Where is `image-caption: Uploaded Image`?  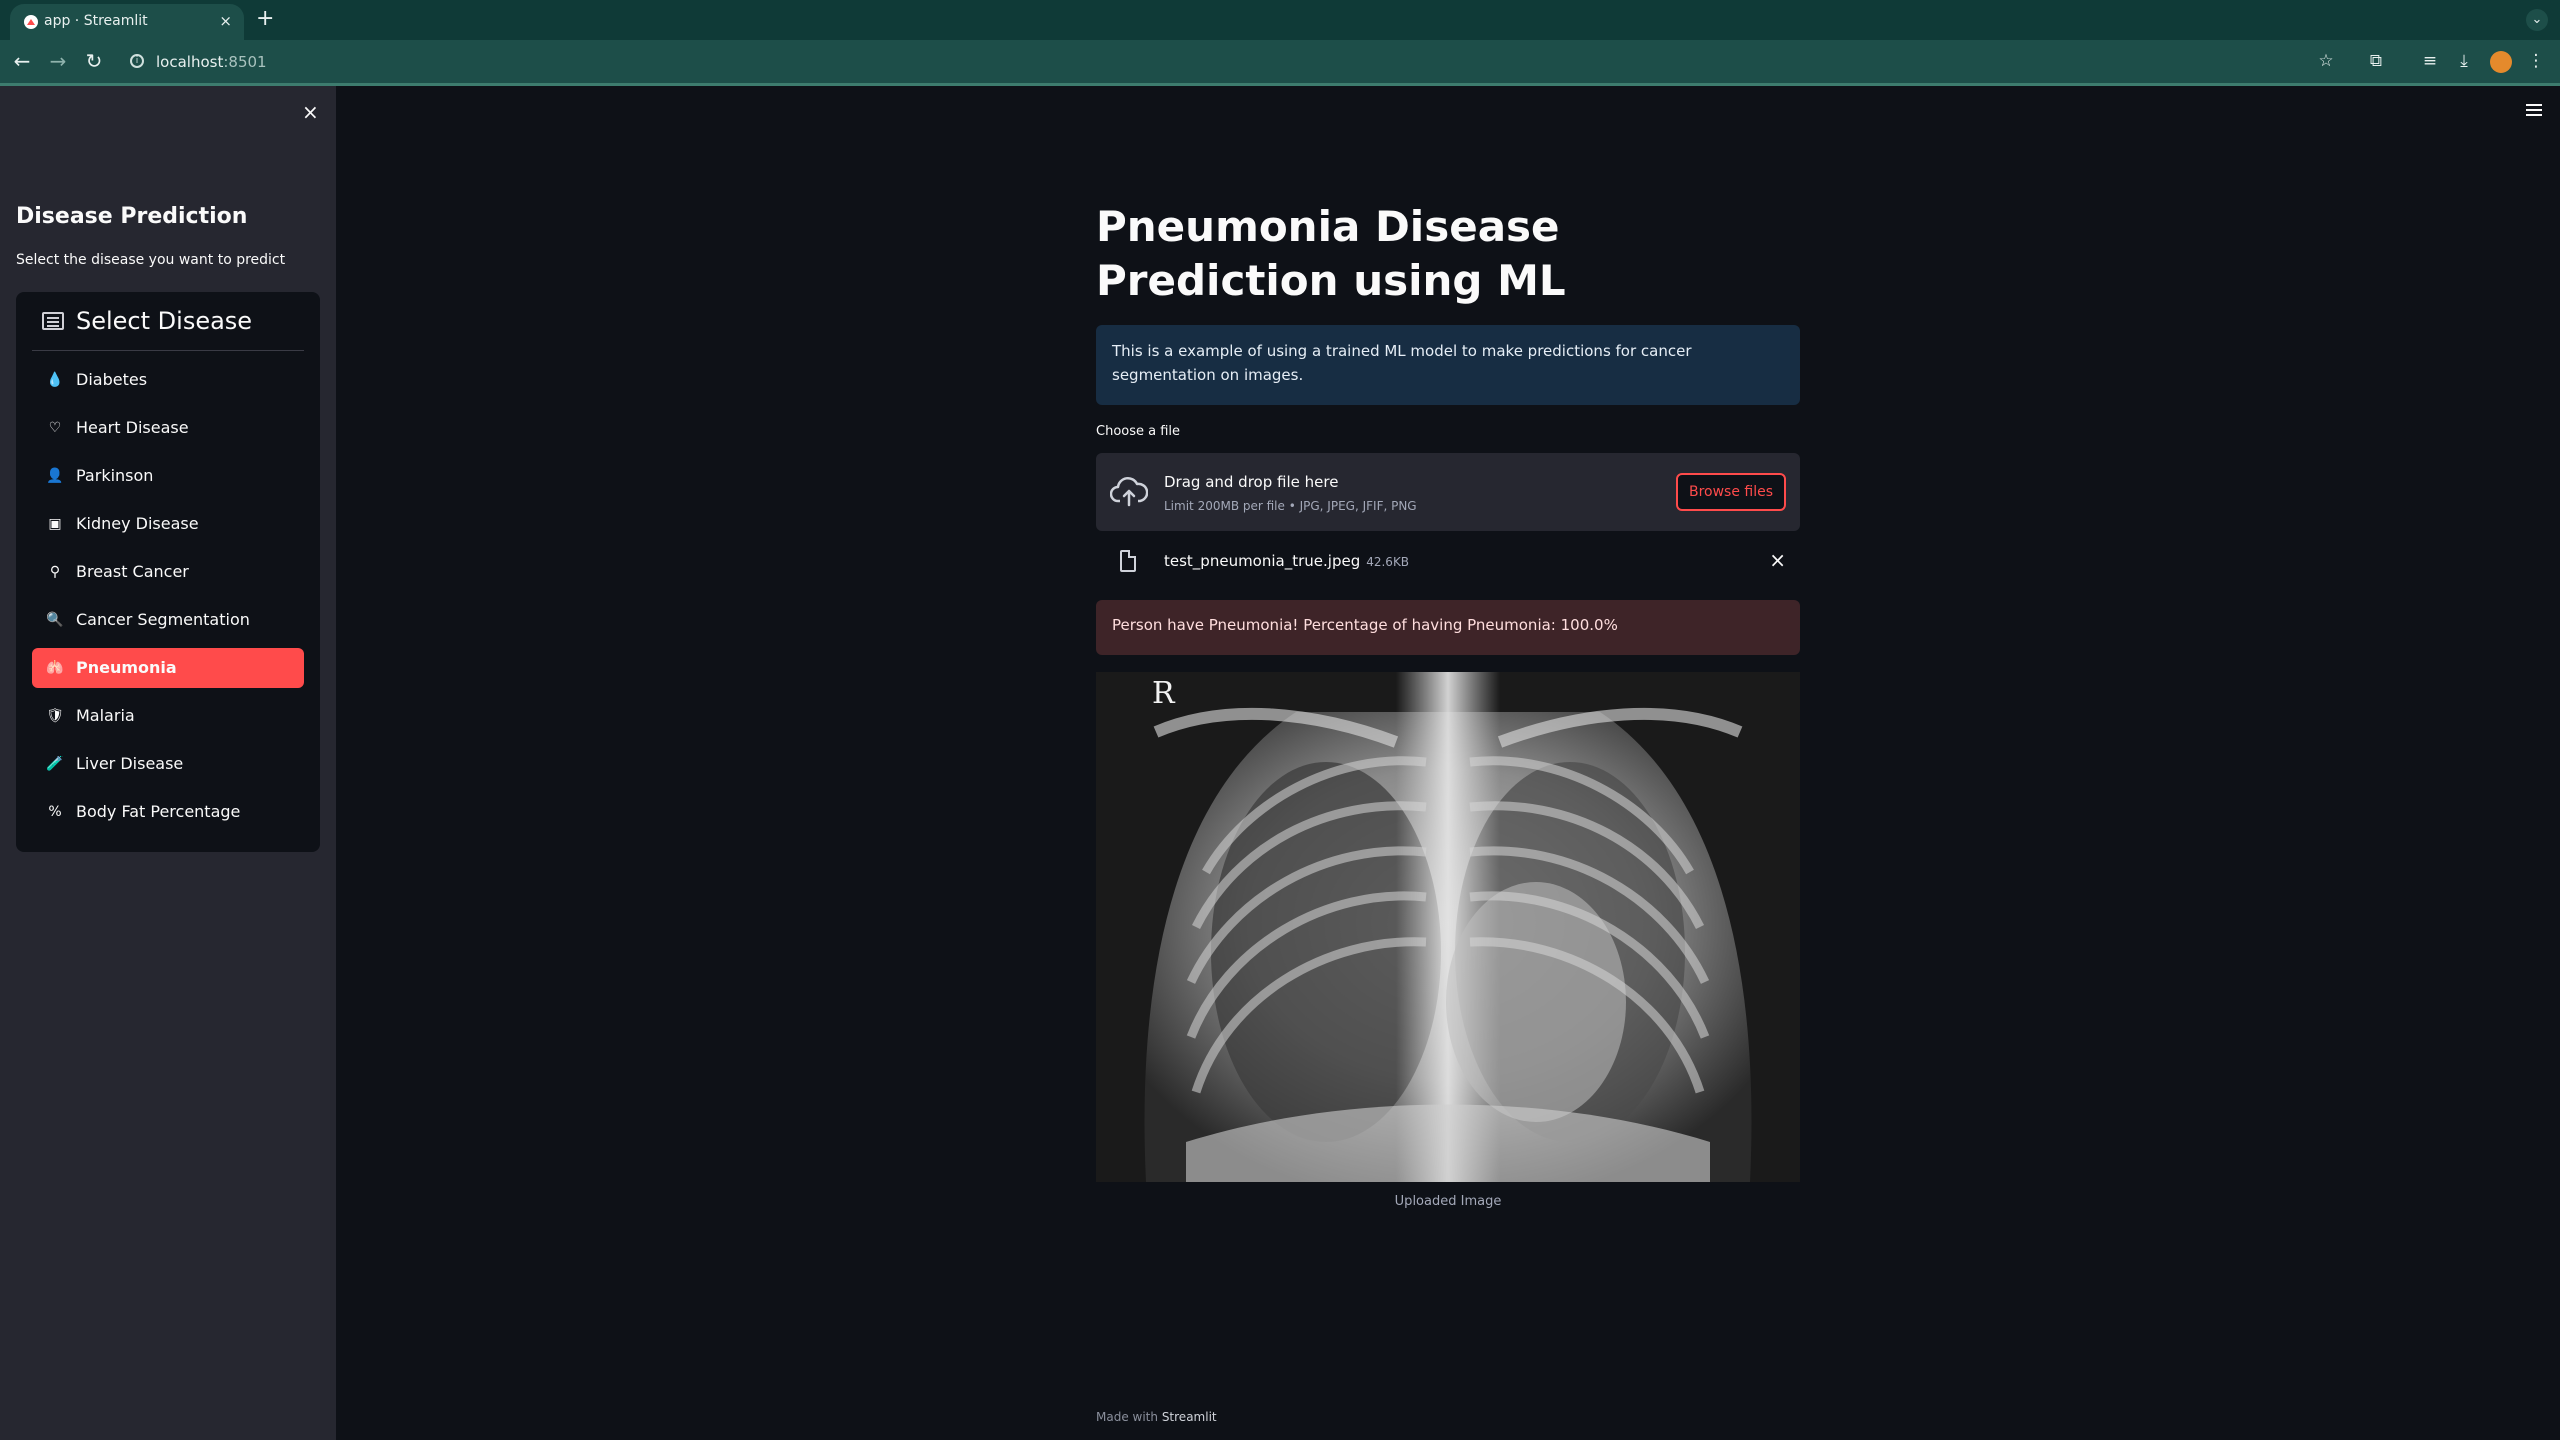
image-caption: Uploaded Image is located at coordinates (1448, 1201).